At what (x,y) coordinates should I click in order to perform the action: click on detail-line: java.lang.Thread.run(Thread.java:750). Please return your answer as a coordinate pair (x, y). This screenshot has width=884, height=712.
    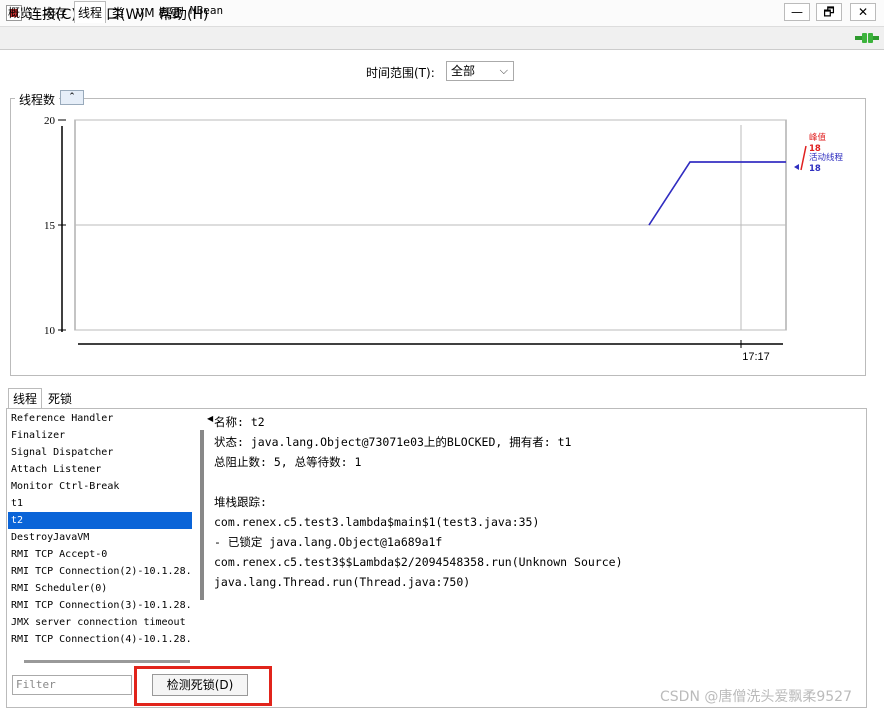
    Looking at the image, I should click on (342, 582).